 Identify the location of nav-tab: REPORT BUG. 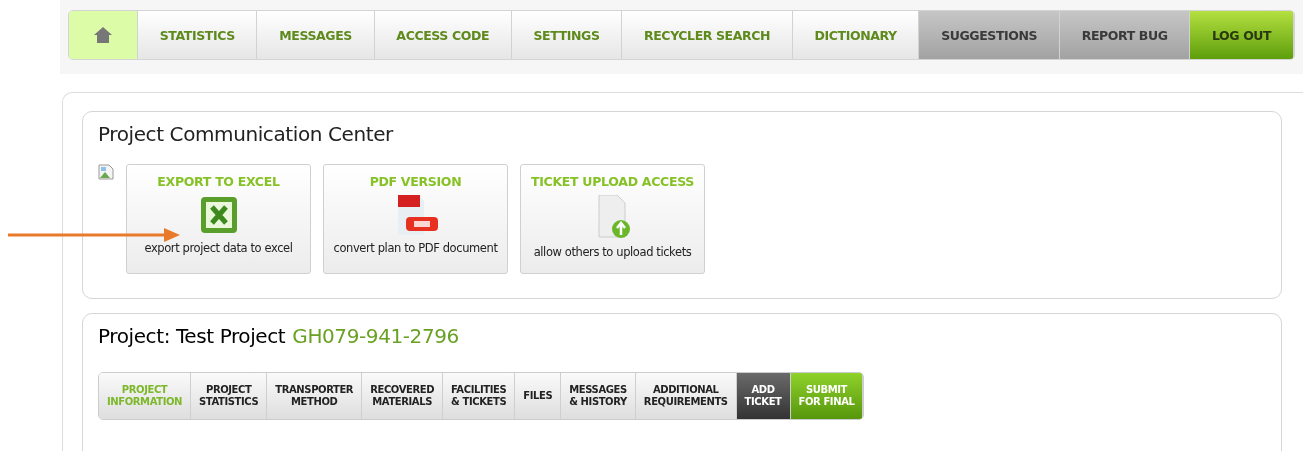
(1125, 35).